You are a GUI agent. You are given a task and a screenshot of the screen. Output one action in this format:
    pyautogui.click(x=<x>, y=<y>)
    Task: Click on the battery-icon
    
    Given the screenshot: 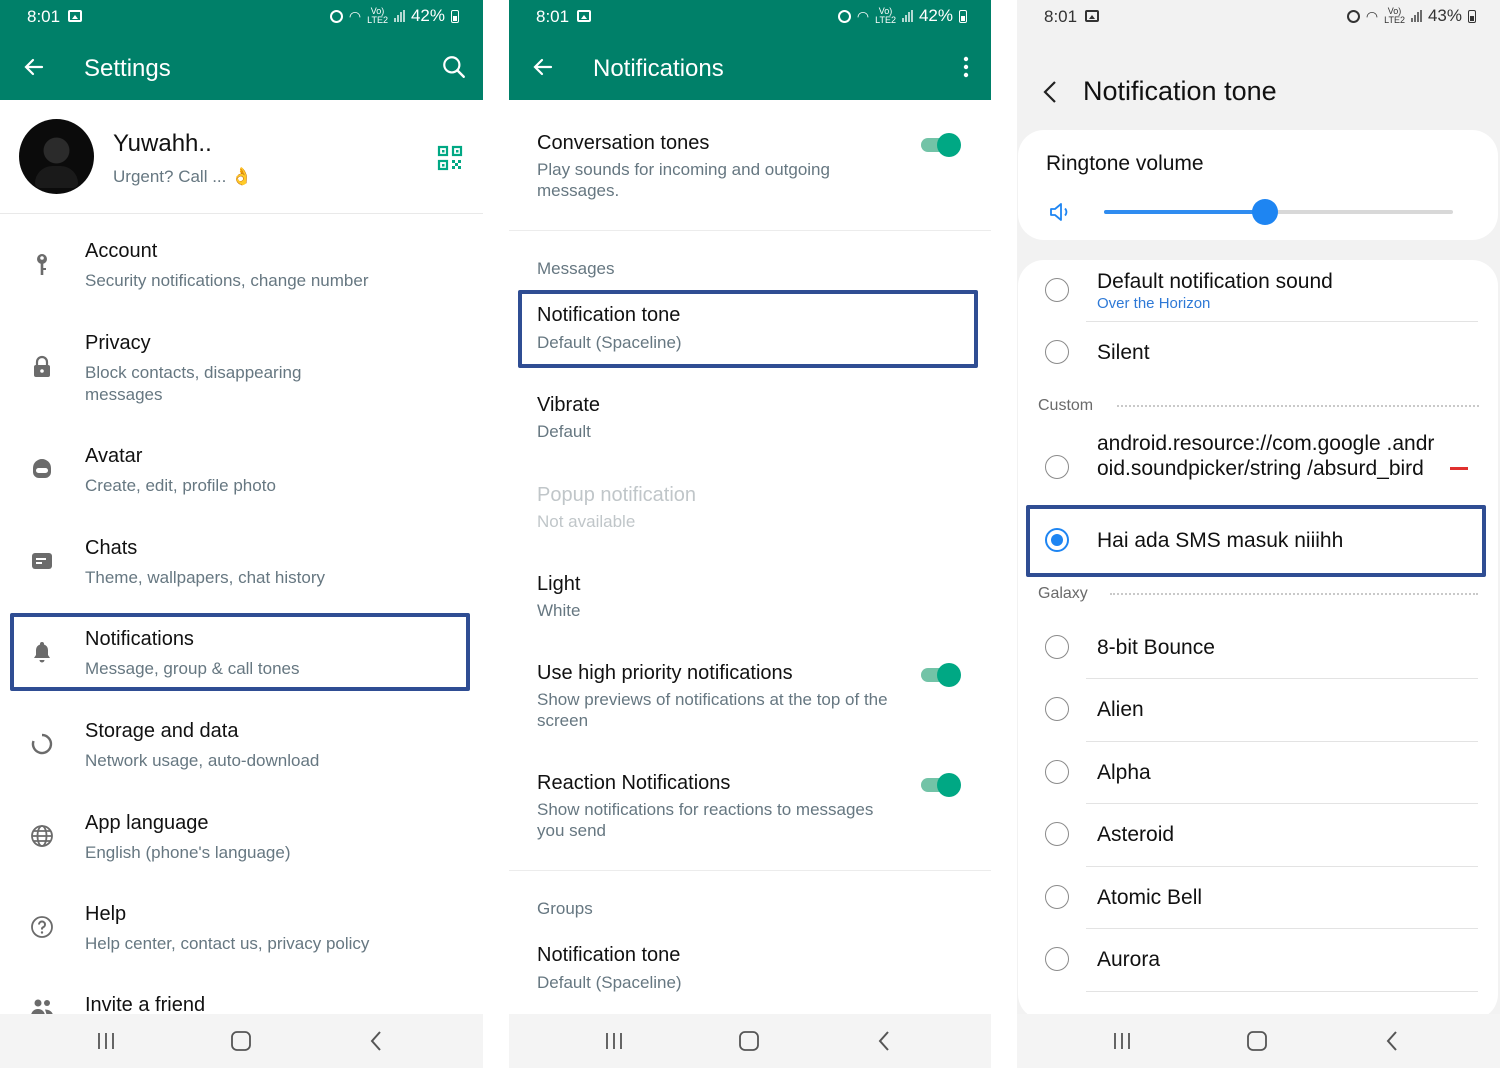 What is the action you would take?
    pyautogui.click(x=455, y=16)
    